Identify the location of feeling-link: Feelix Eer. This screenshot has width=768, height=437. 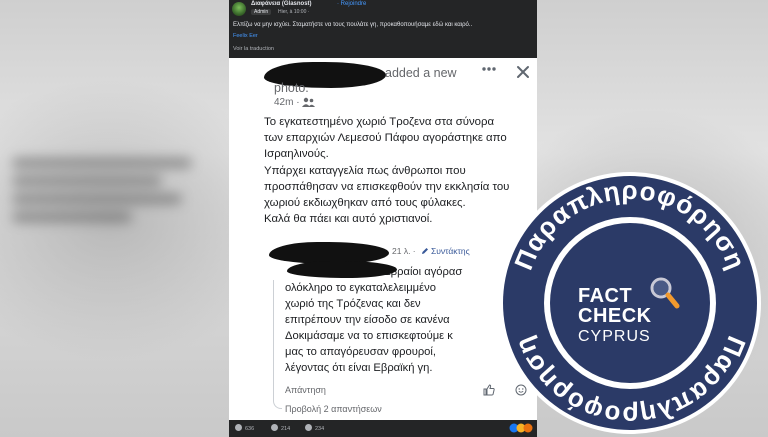
(245, 36).